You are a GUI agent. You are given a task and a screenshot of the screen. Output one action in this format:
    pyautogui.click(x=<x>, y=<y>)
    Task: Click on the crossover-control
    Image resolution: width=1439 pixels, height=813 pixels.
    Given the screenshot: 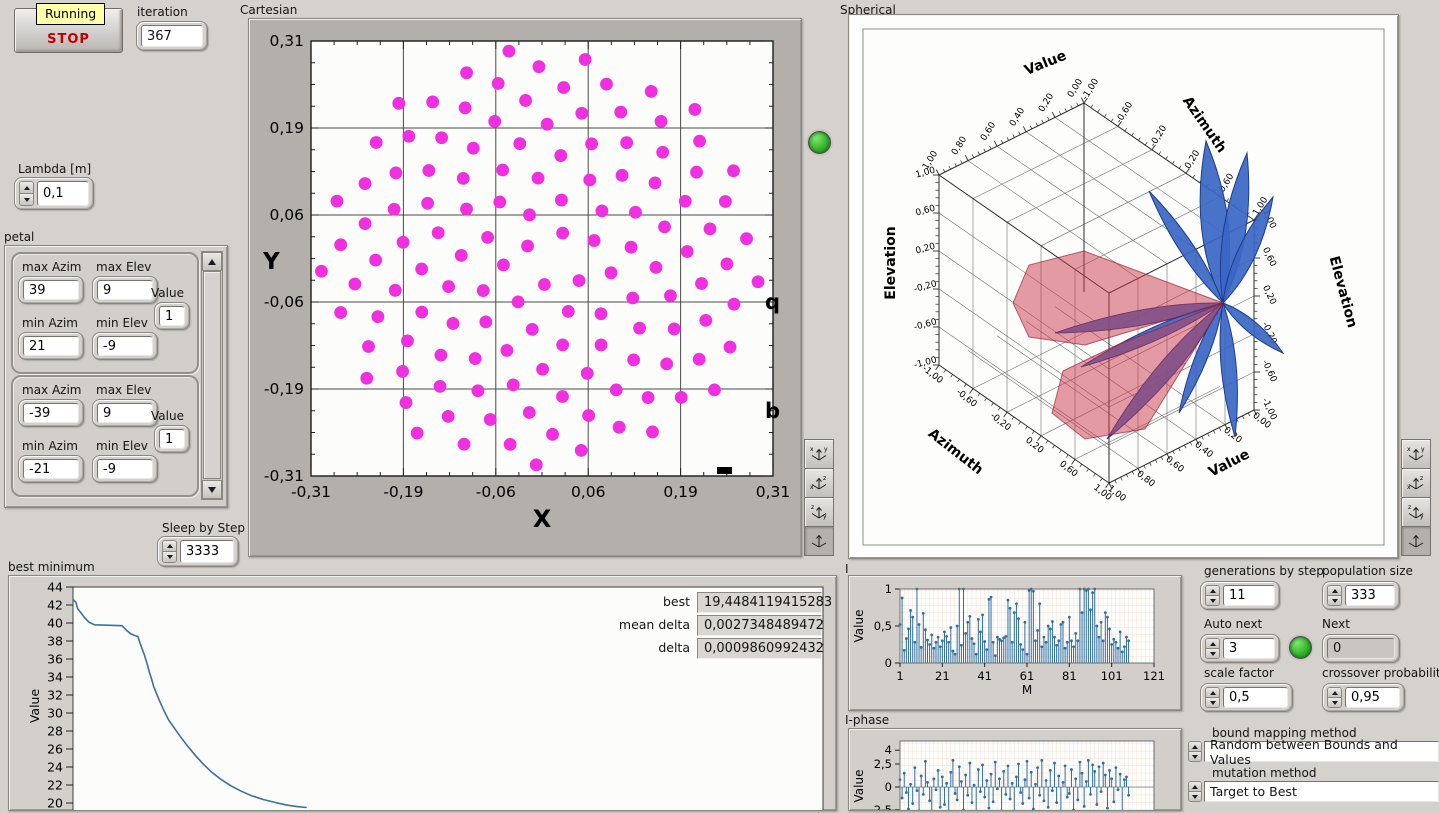 What is the action you would take?
    pyautogui.click(x=1363, y=697)
    